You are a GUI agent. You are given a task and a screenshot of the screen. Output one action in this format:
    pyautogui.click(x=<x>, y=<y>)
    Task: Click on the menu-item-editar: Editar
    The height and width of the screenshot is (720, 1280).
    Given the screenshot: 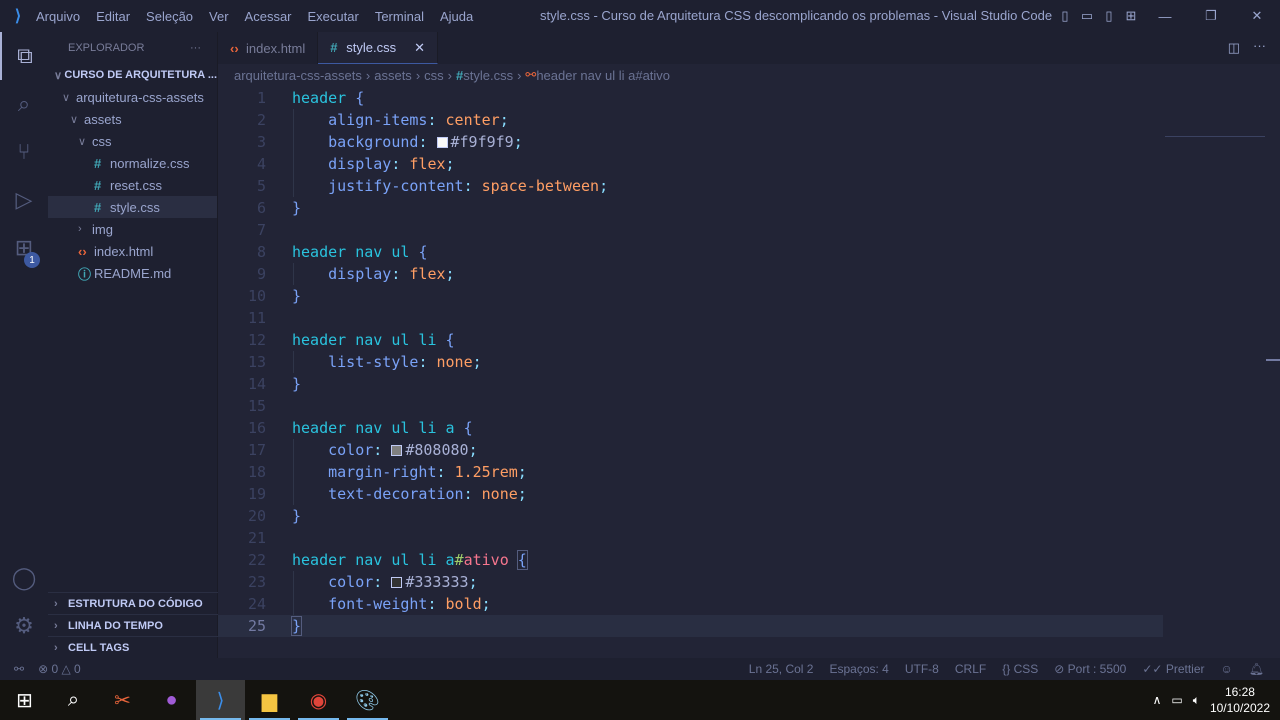 What is the action you would take?
    pyautogui.click(x=113, y=16)
    